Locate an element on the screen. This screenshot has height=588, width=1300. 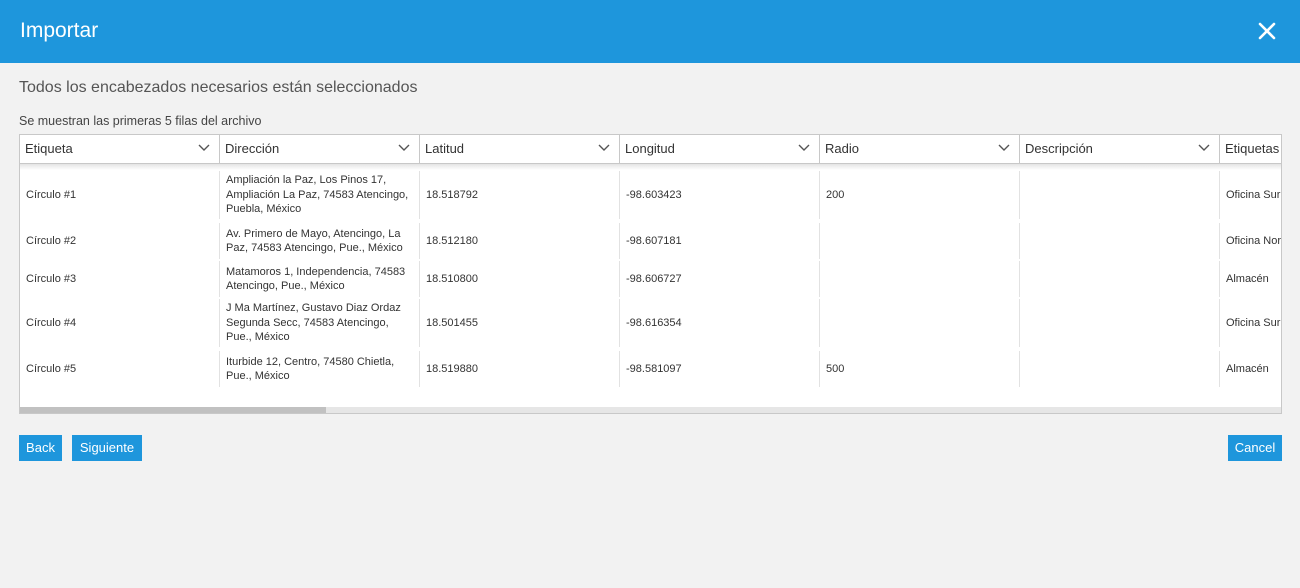
table-cell: Círculo #1 is located at coordinates (120, 195).